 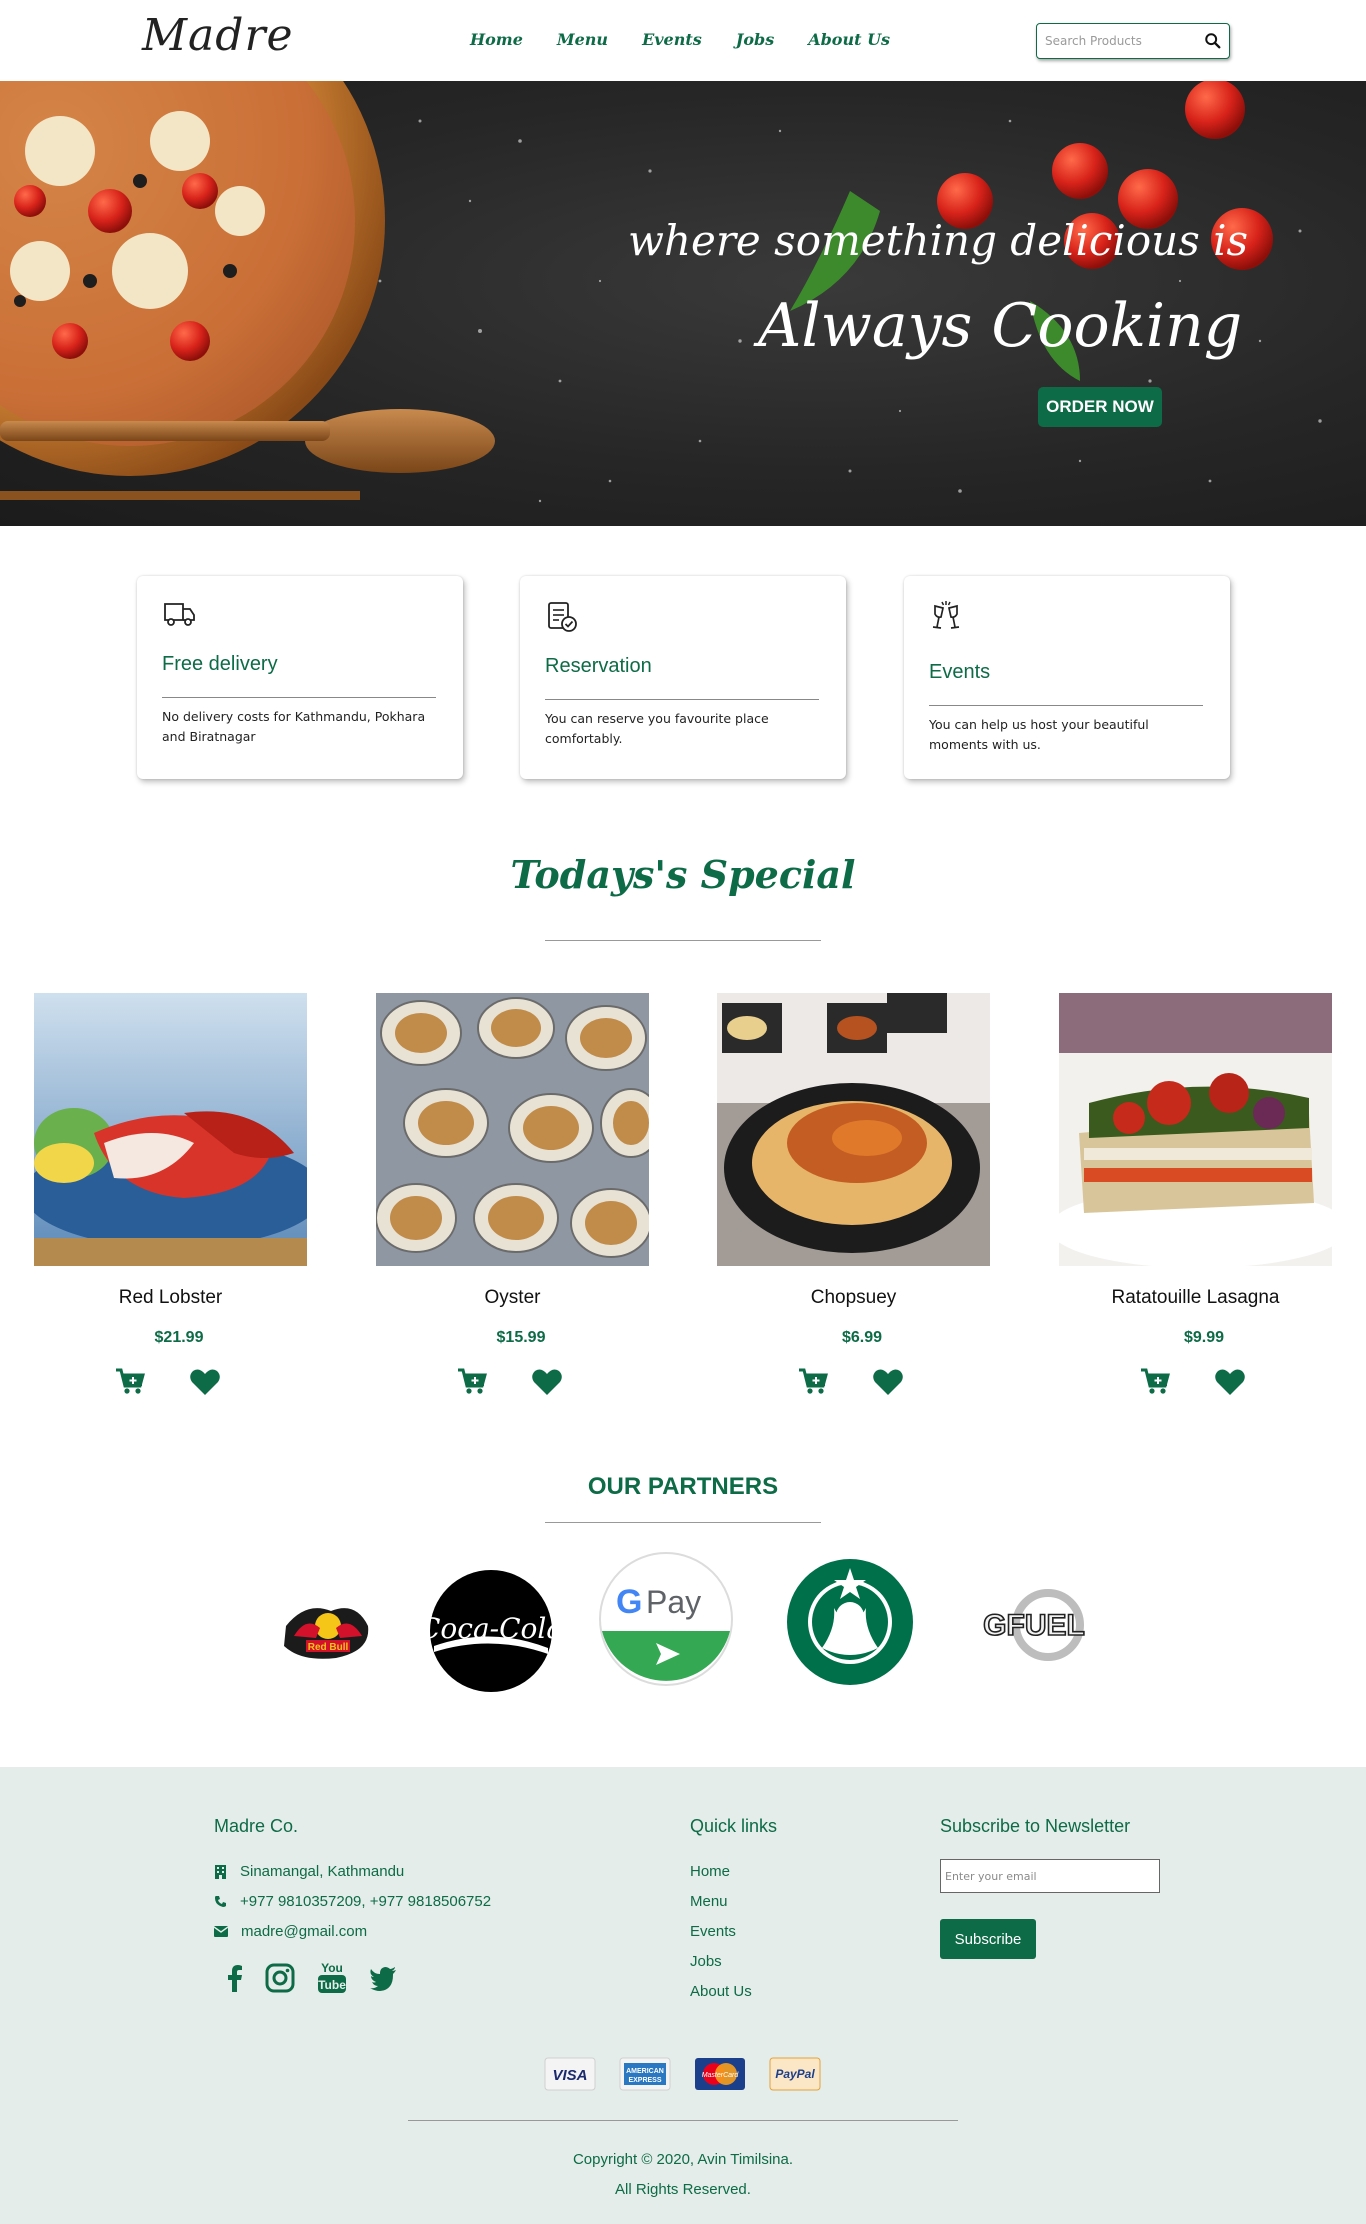 I want to click on footer-quick-links-title: Quick links, so click(x=734, y=1826).